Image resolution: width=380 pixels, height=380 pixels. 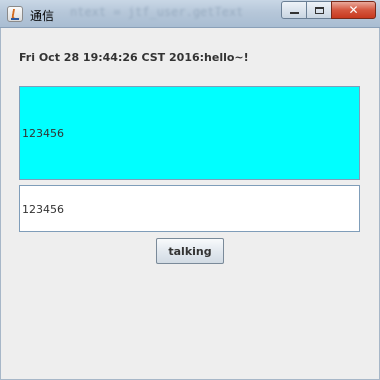 I want to click on window-title-bar: ntext = jtf_user.getText 通信 ✕, so click(x=190, y=14).